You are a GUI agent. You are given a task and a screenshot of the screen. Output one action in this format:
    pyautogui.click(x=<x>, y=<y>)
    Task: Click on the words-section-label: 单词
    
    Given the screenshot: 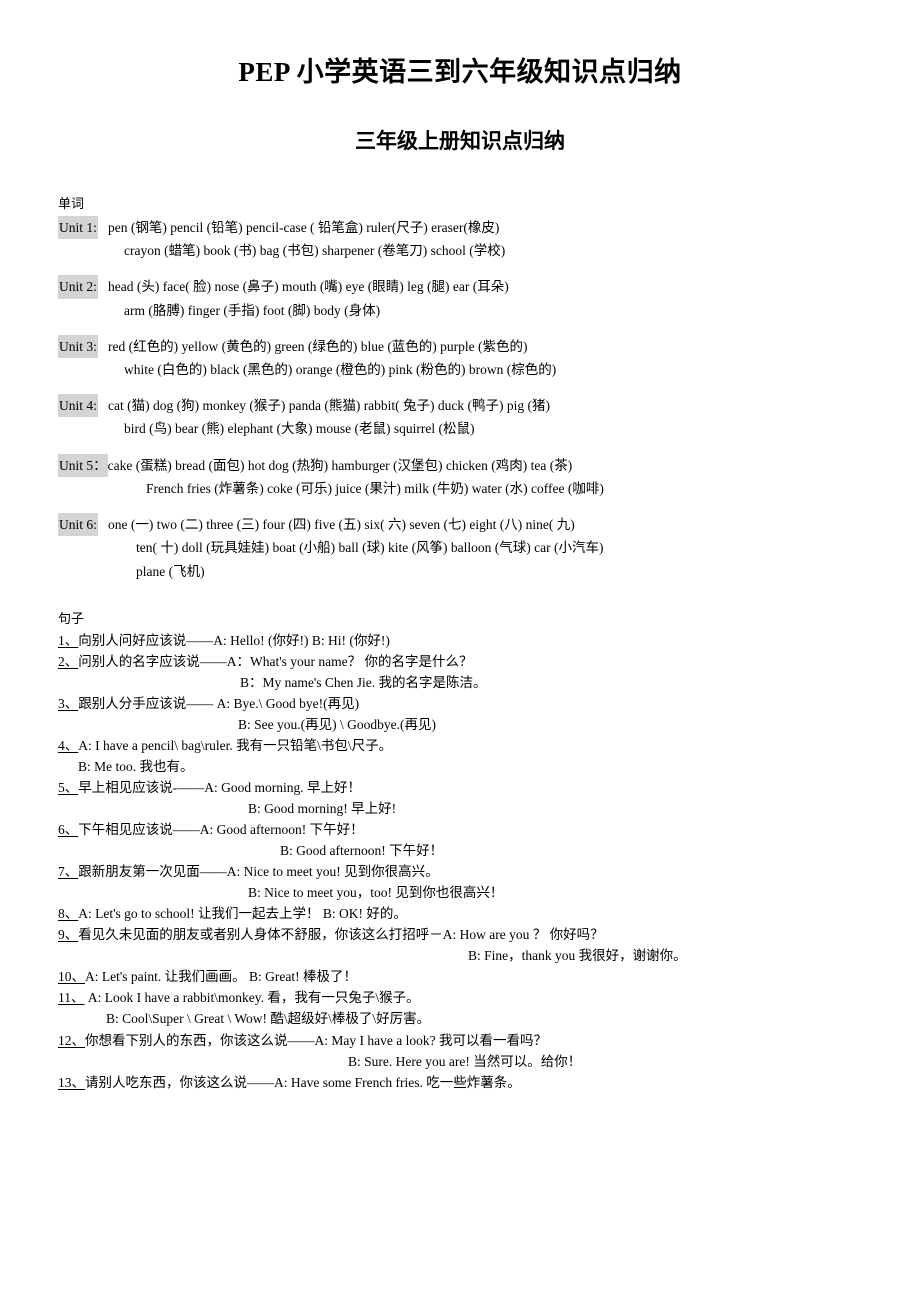 What is the action you would take?
    pyautogui.click(x=71, y=203)
    